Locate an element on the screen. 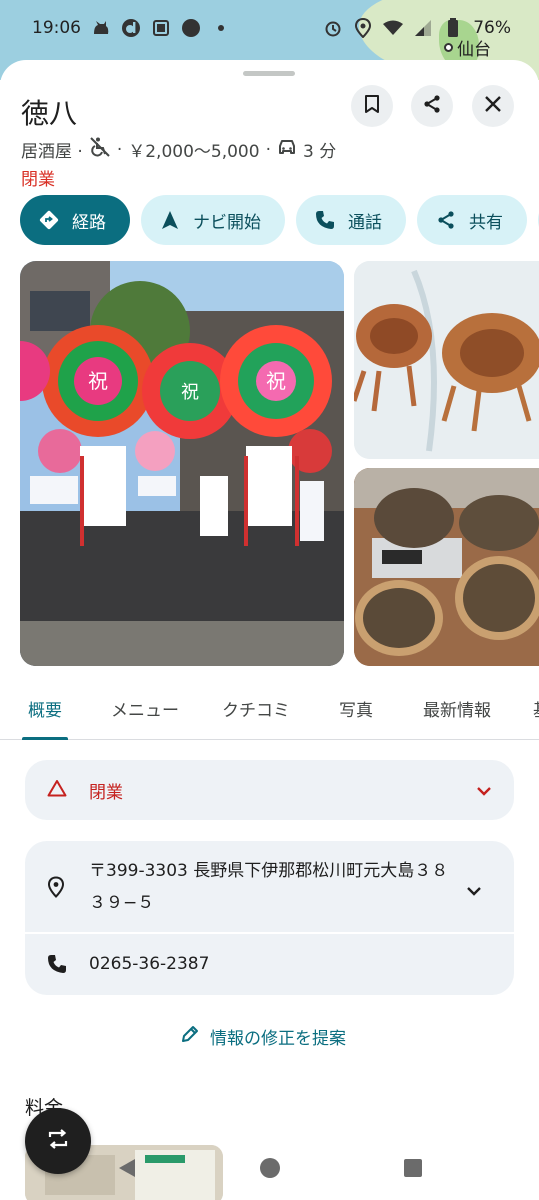 This screenshot has height=1200, width=539. share-button is located at coordinates (432, 106).